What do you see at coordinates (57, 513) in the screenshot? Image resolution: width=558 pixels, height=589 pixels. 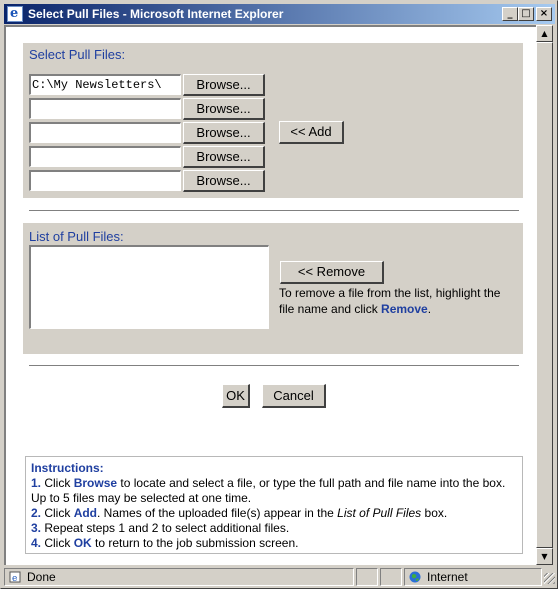 I see `step-2-text-a: Click` at bounding box center [57, 513].